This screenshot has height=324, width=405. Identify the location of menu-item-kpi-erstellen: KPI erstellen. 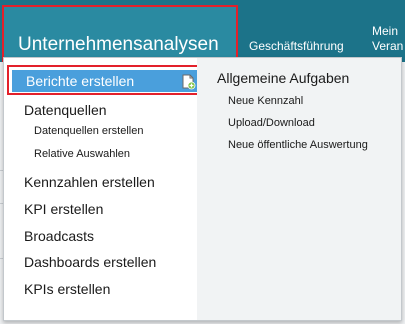
(63, 209).